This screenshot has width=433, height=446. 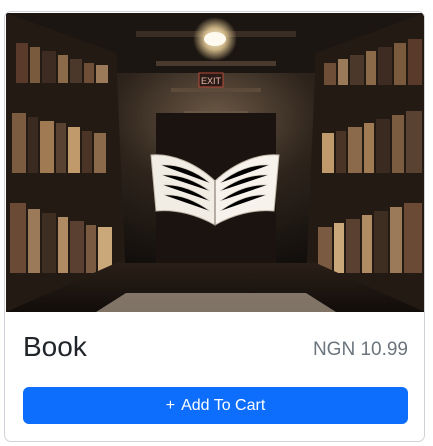 I want to click on plus-icon: +, so click(x=170, y=405).